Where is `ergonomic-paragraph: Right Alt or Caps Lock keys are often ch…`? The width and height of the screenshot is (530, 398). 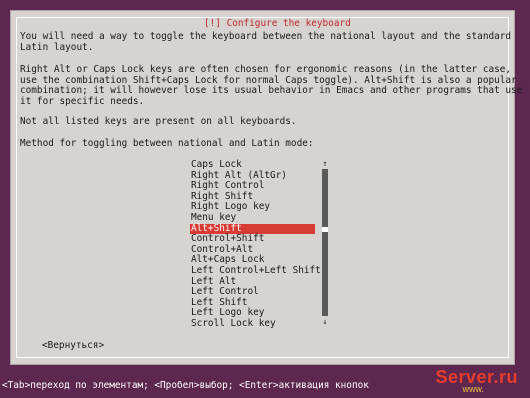 ergonomic-paragraph: Right Alt or Caps Lock keys are often ch… is located at coordinates (271, 85).